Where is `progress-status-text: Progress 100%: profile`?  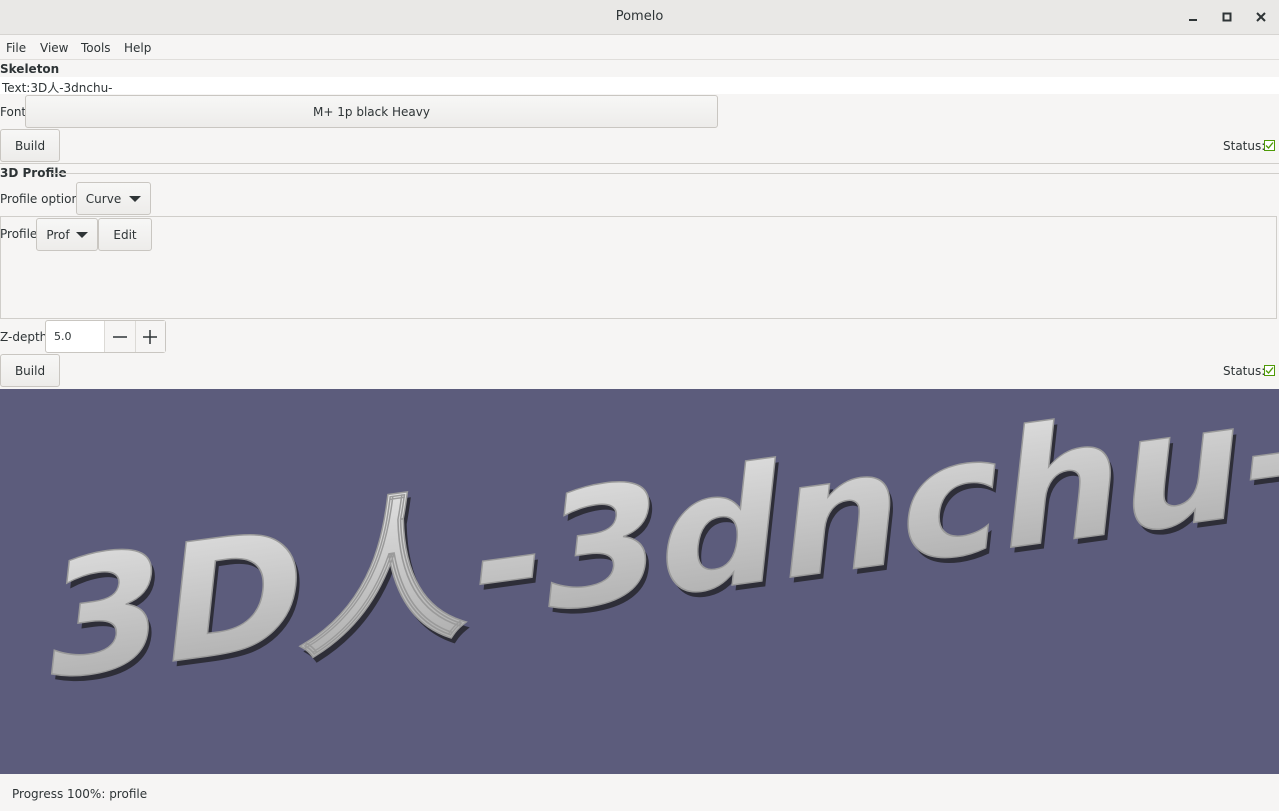 progress-status-text: Progress 100%: profile is located at coordinates (80, 794).